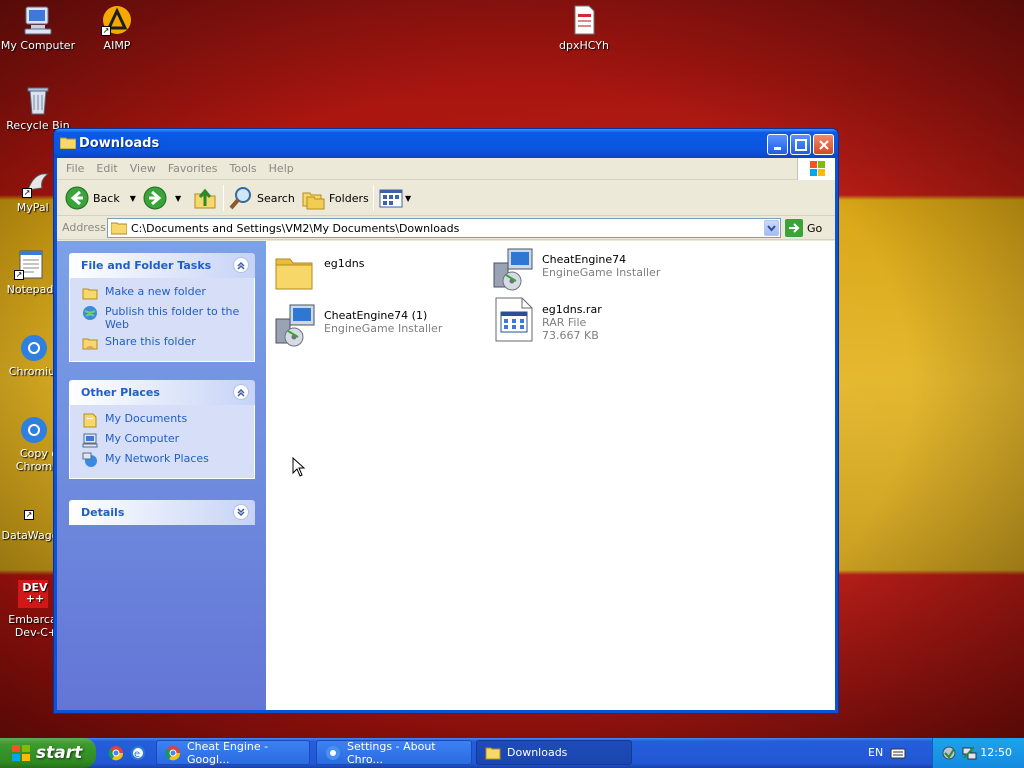 This screenshot has width=1024, height=768. What do you see at coordinates (240, 198) in the screenshot?
I see `search-icon` at bounding box center [240, 198].